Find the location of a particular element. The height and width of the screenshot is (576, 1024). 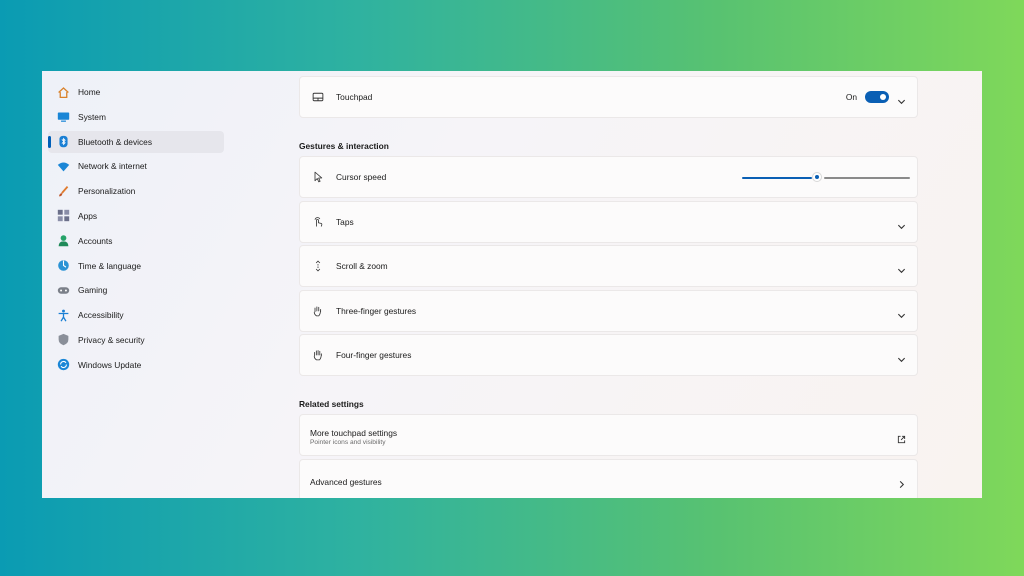

three-finger-label: Three-finger gestures is located at coordinates (376, 311).